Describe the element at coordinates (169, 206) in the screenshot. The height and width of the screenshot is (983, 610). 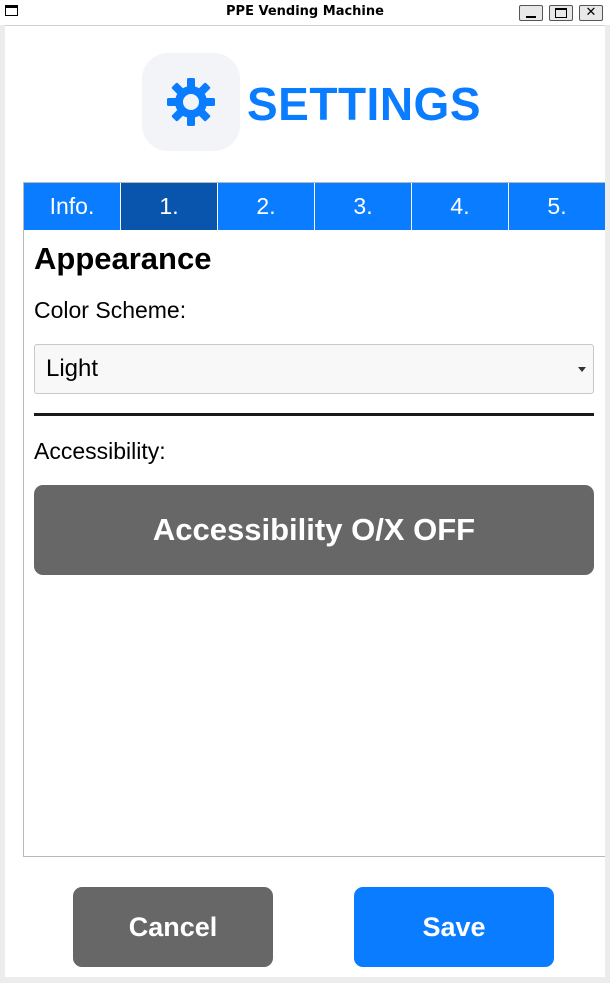
I see `tab-1: 1.` at that location.